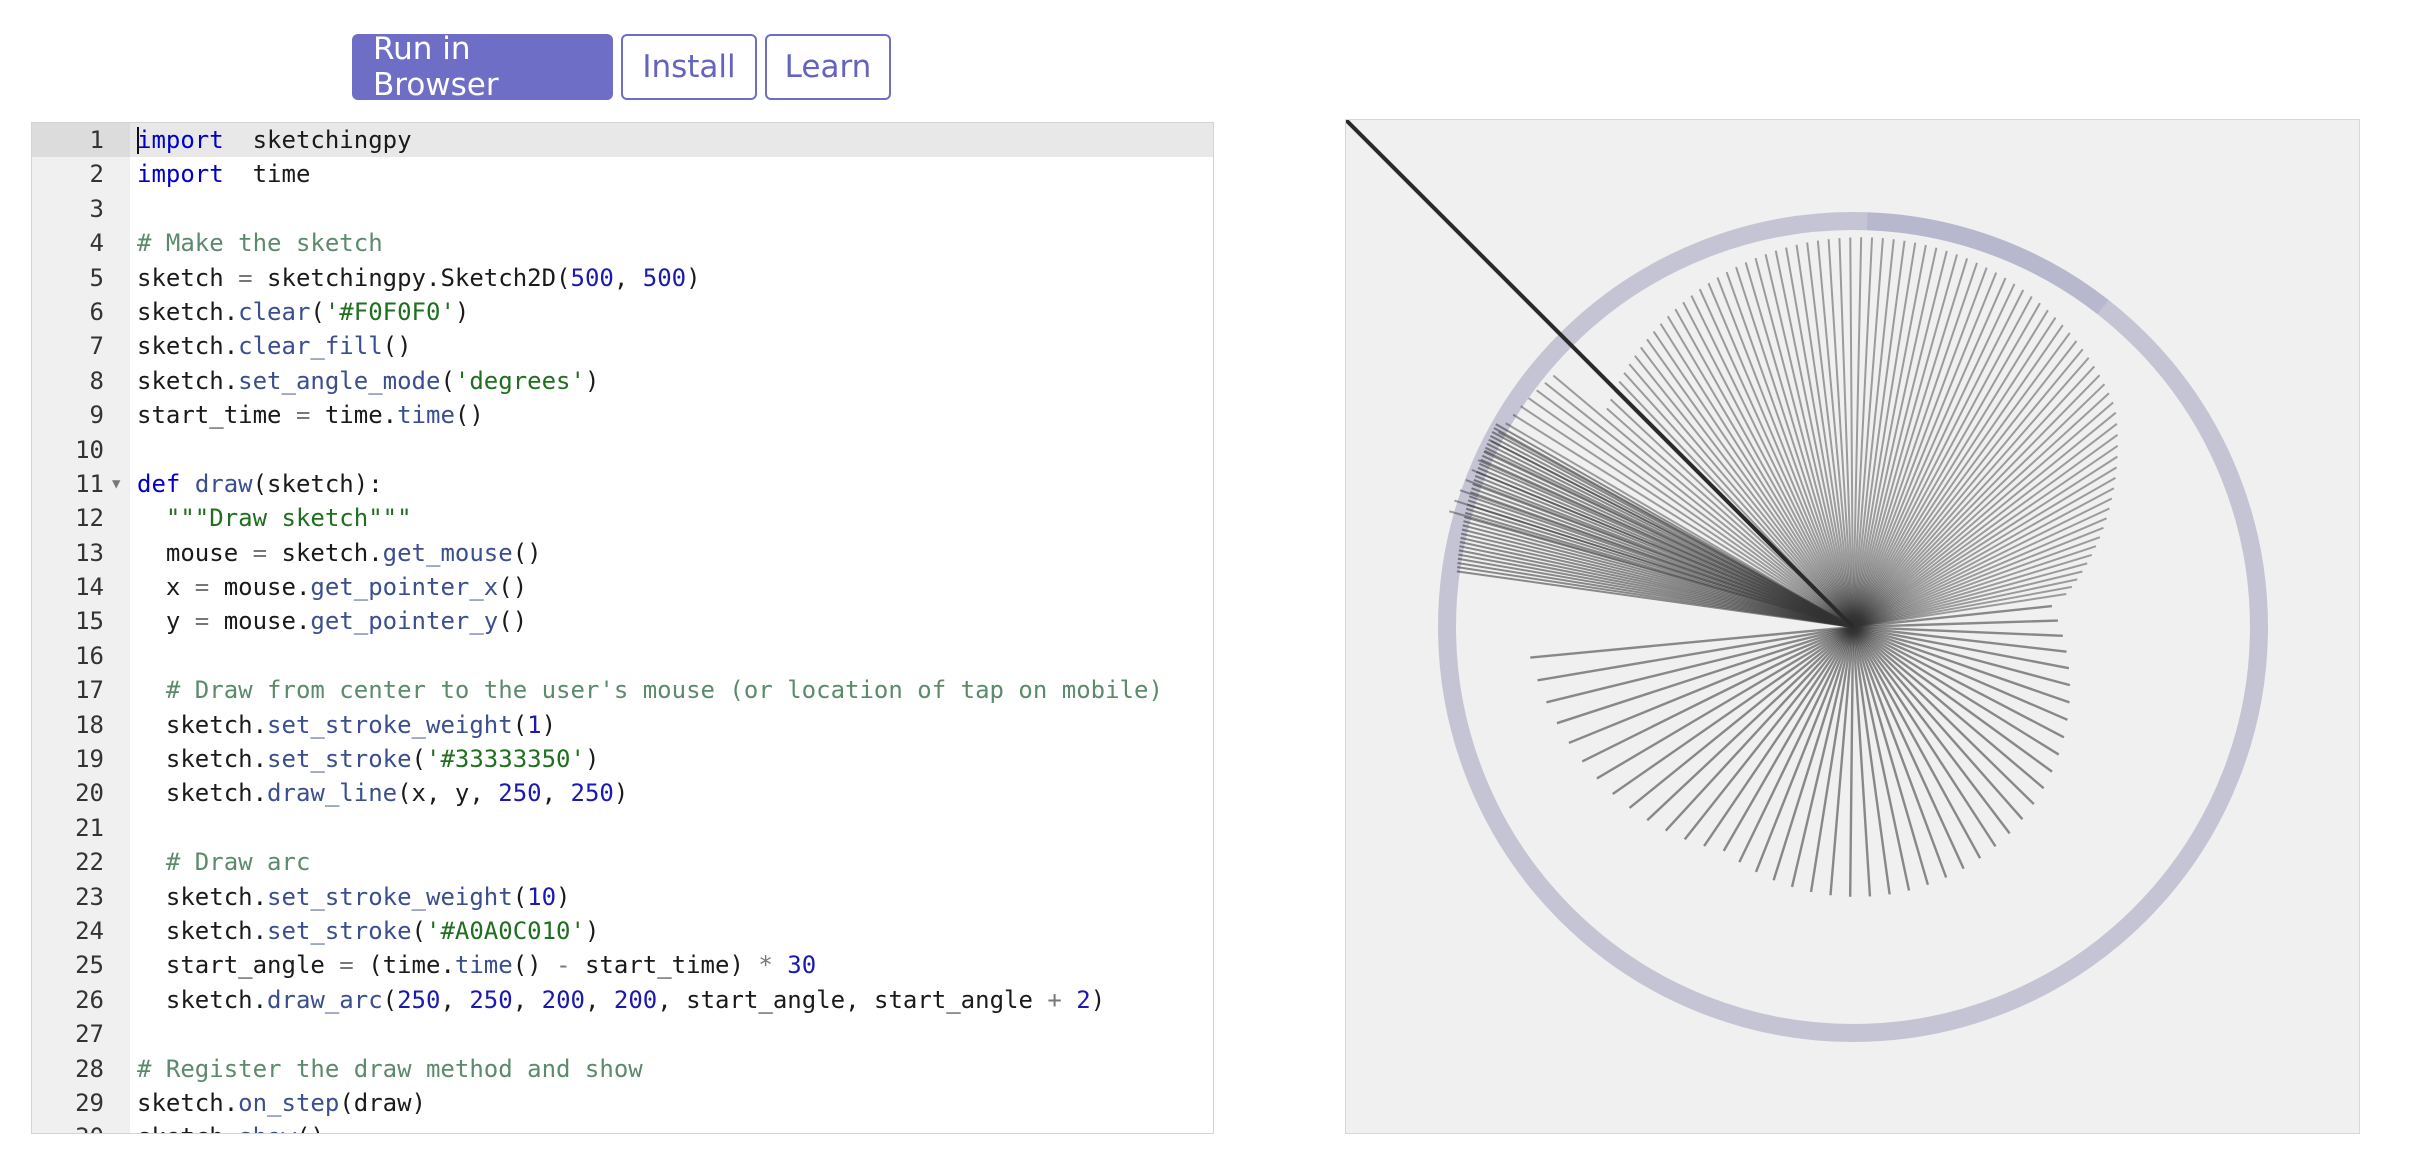  What do you see at coordinates (828, 67) in the screenshot?
I see `learn-button: Learn` at bounding box center [828, 67].